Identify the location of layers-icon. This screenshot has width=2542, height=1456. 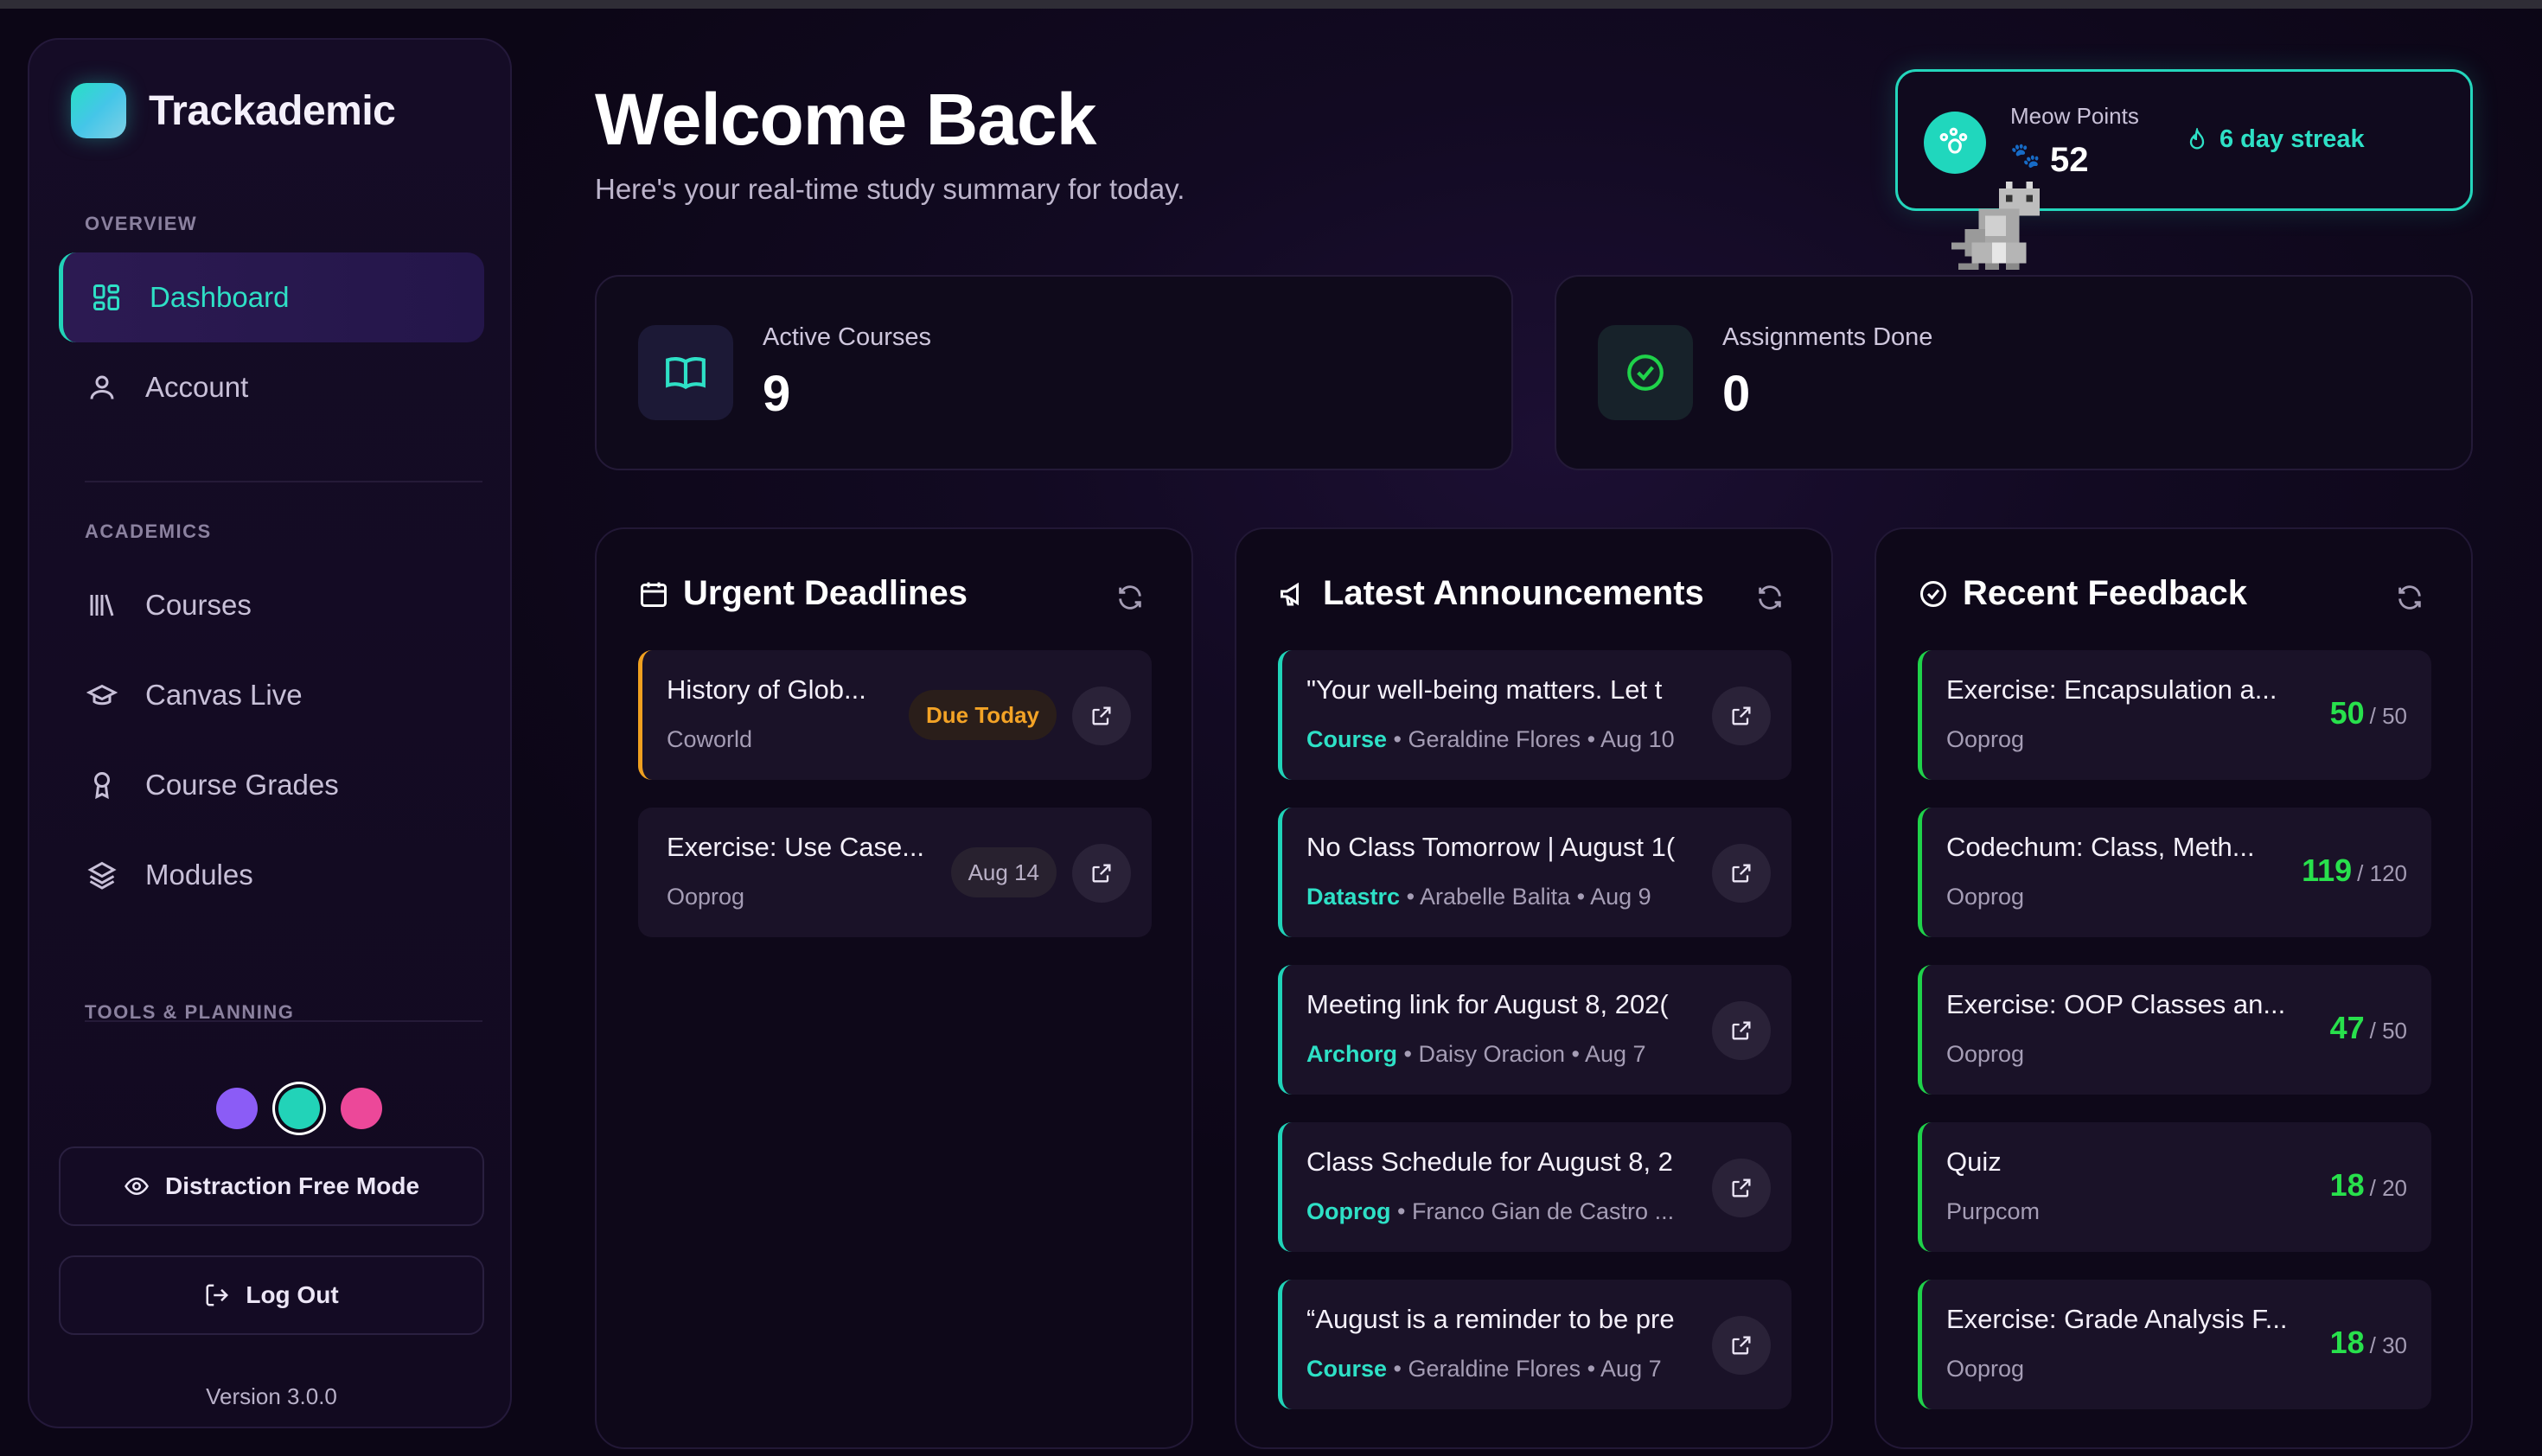
(102, 875).